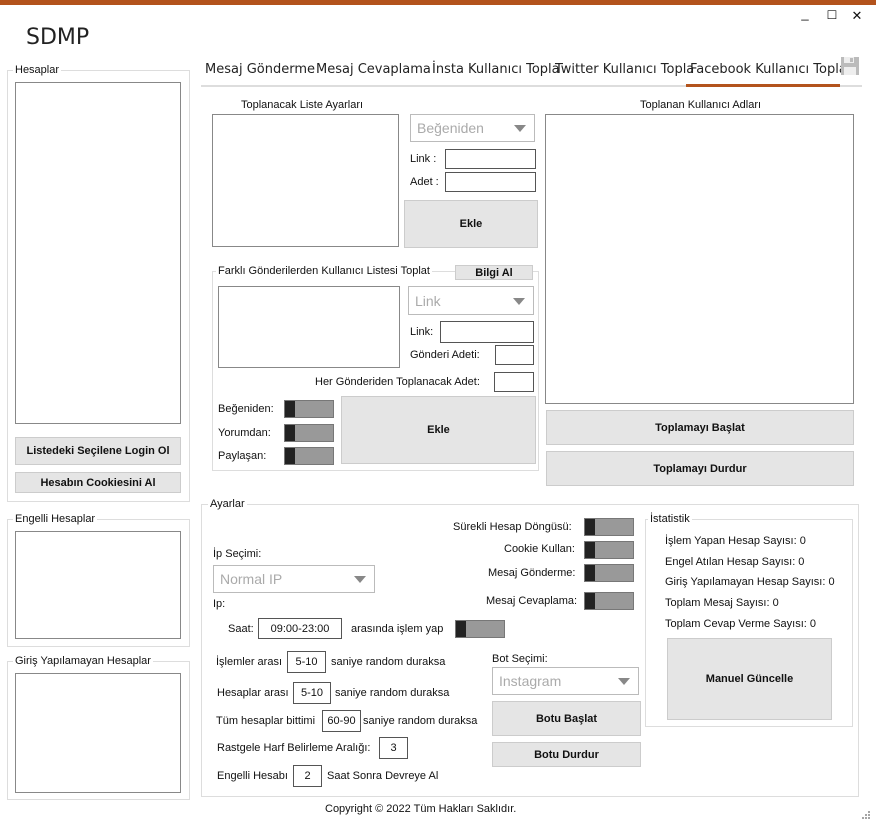  What do you see at coordinates (246, 409) in the screenshot?
I see `begeniden-label: Beğeniden:` at bounding box center [246, 409].